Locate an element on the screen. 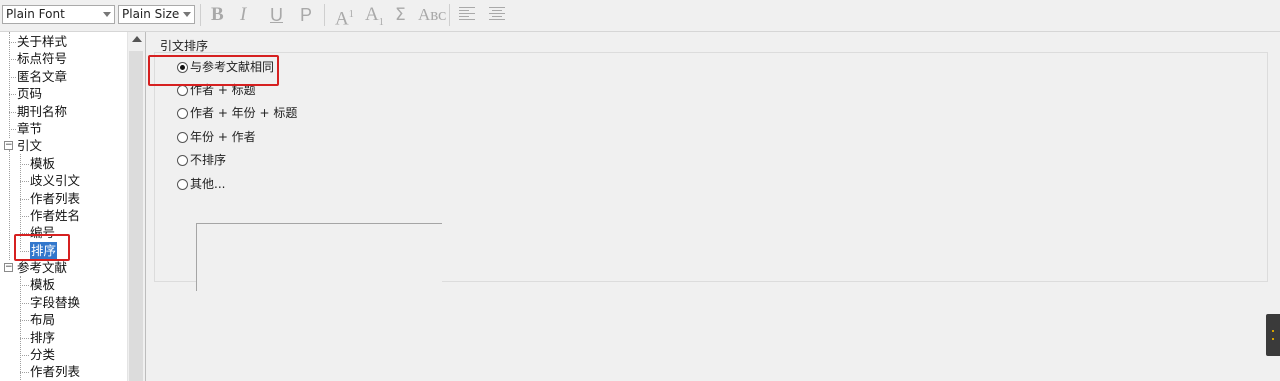  subscript-base: A is located at coordinates (372, 14).